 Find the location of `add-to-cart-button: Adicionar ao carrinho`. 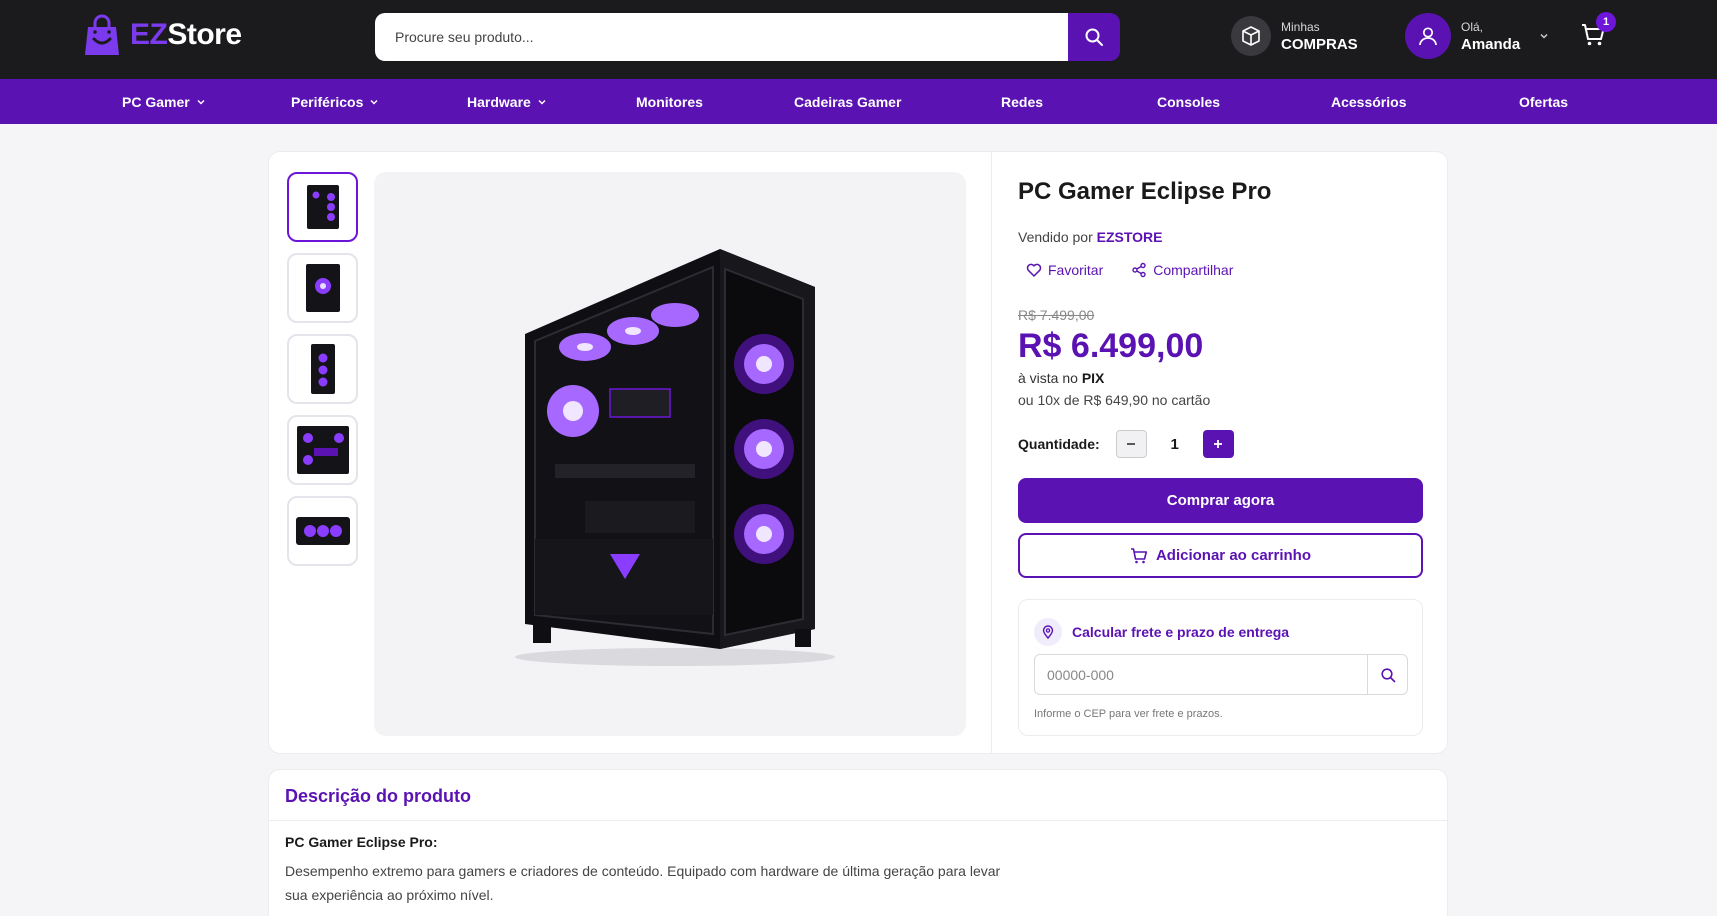

add-to-cart-button: Adicionar ao carrinho is located at coordinates (1220, 555).